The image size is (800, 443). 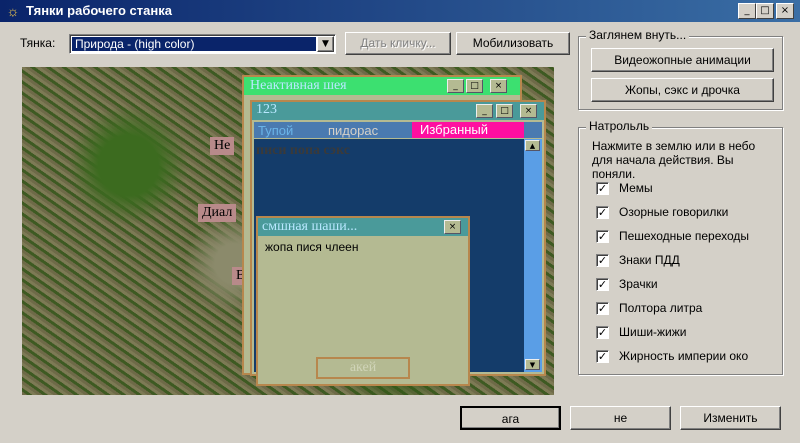 What do you see at coordinates (533, 255) in the screenshot?
I see `scrollbar: ▲ ▼` at bounding box center [533, 255].